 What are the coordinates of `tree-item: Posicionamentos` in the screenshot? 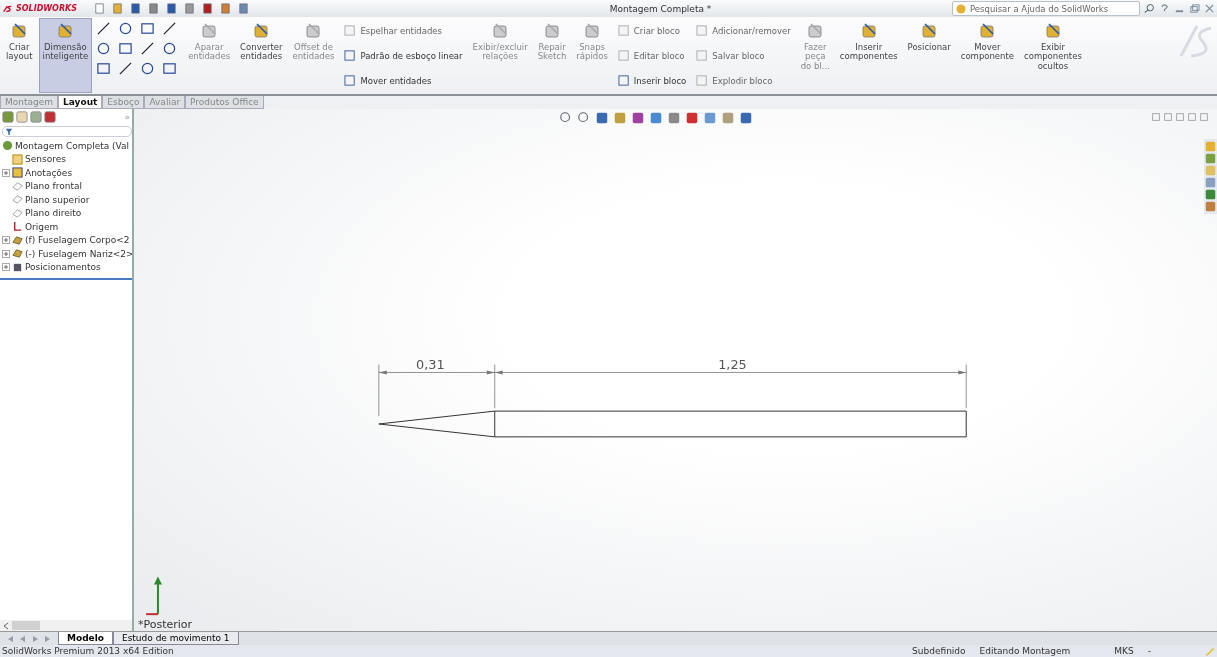 It's located at (66, 267).